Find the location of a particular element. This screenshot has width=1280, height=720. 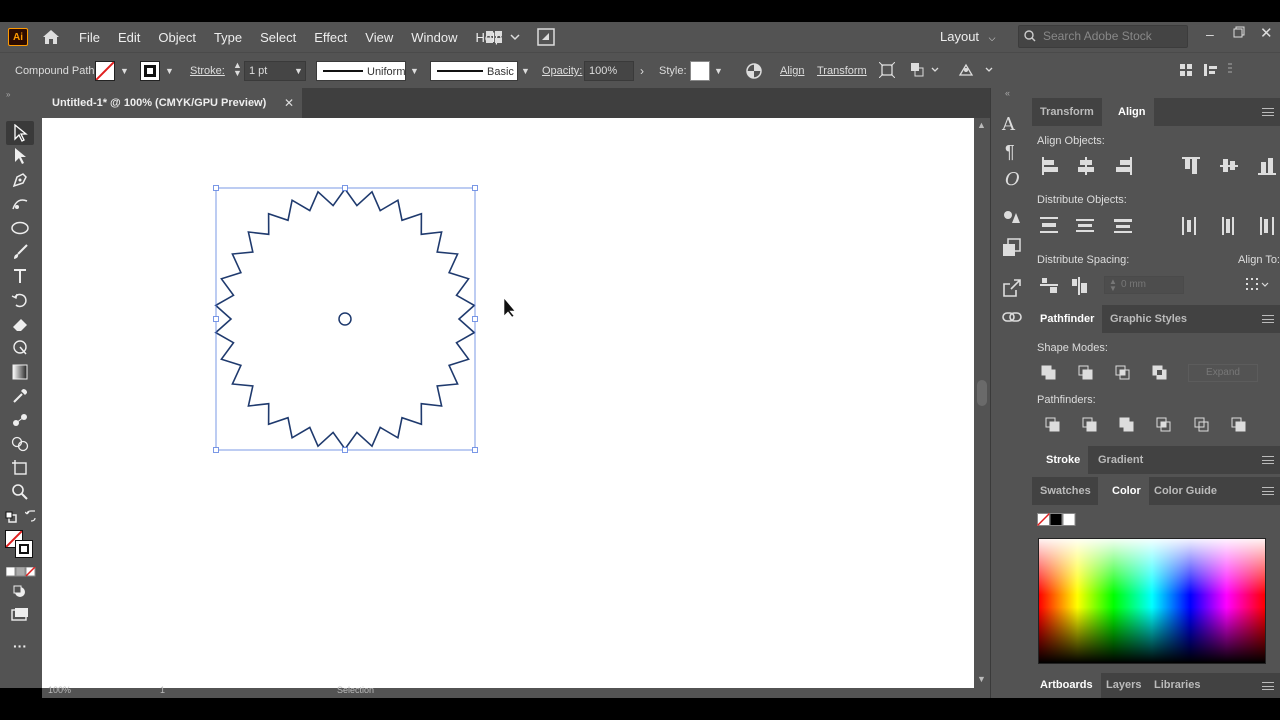

shape-builder-tool-icon is located at coordinates (20, 444).